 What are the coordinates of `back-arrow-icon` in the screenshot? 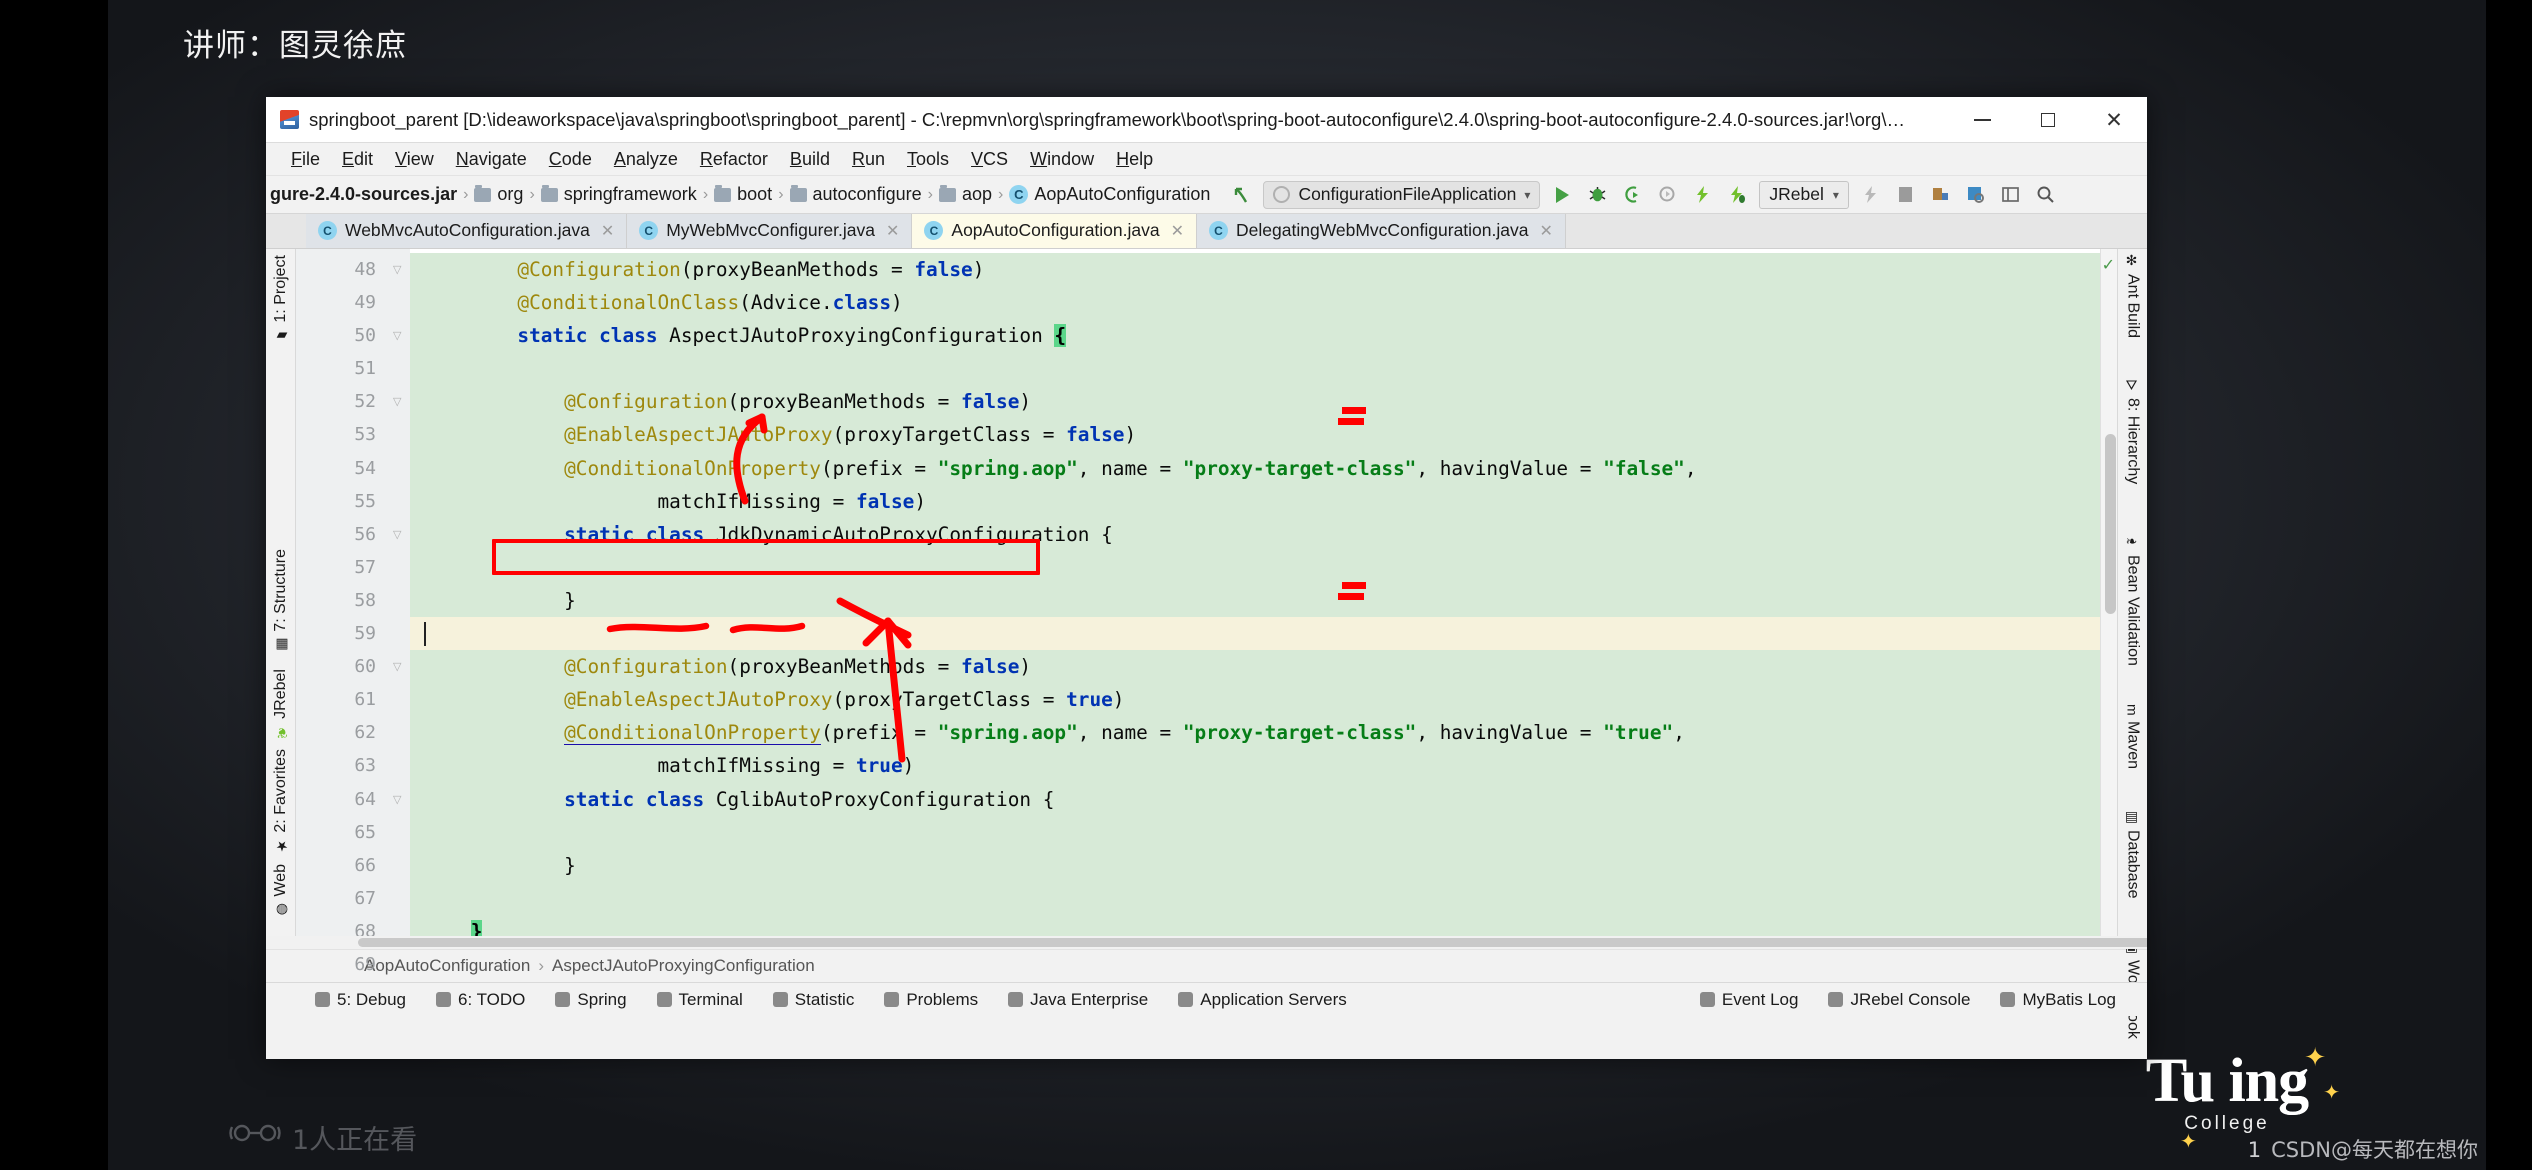 It's located at (1241, 195).